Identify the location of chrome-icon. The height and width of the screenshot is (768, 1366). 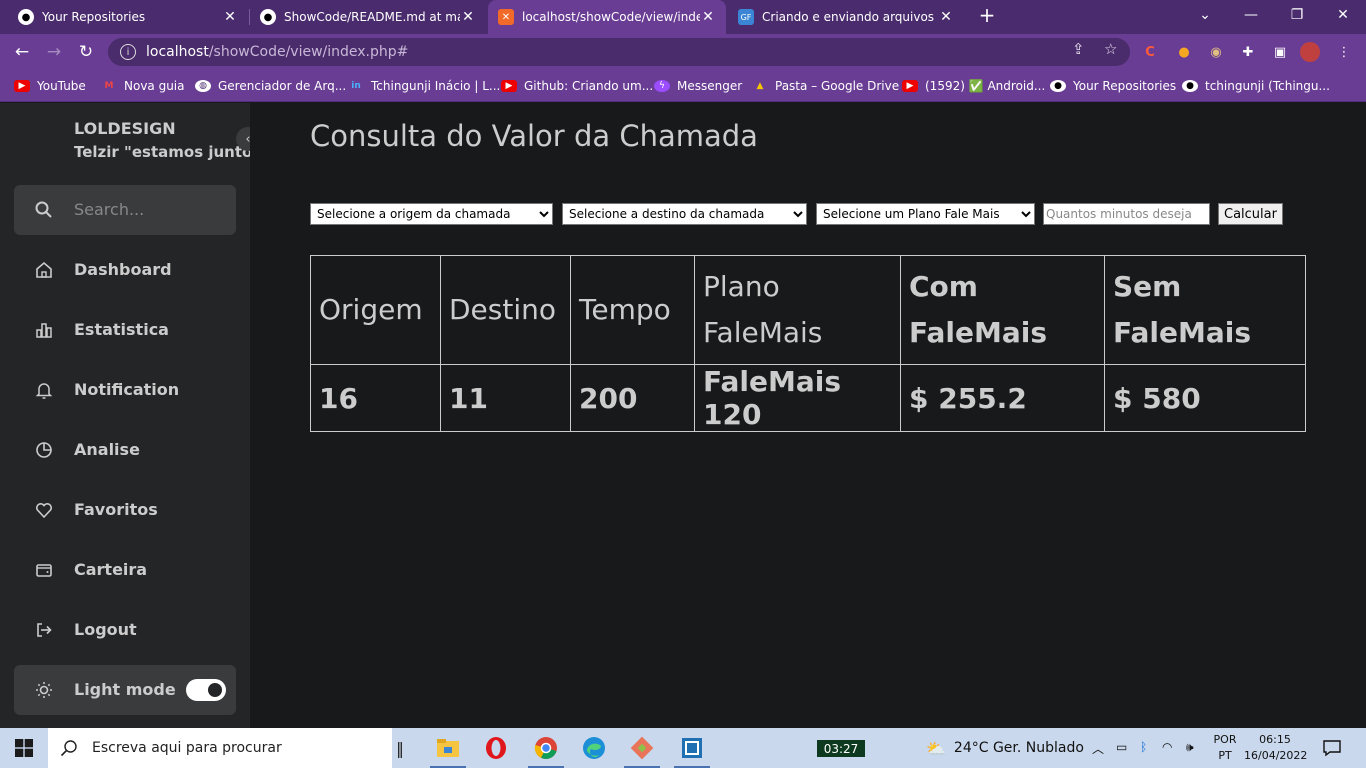
(546, 750).